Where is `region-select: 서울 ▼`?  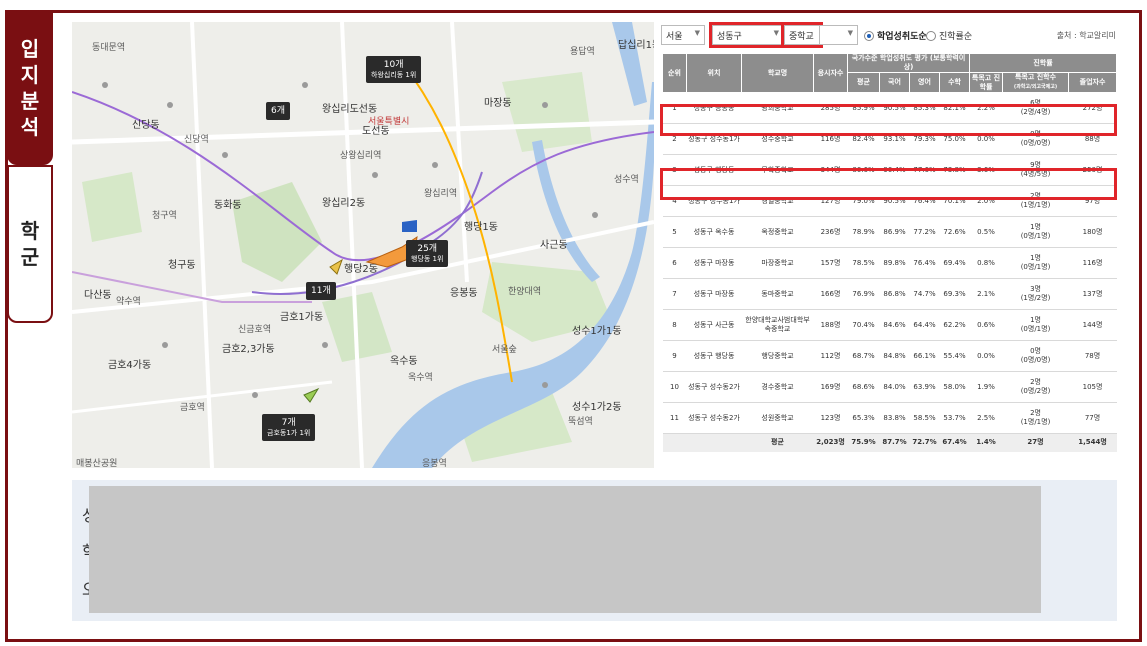
region-select: 서울 ▼ is located at coordinates (683, 35).